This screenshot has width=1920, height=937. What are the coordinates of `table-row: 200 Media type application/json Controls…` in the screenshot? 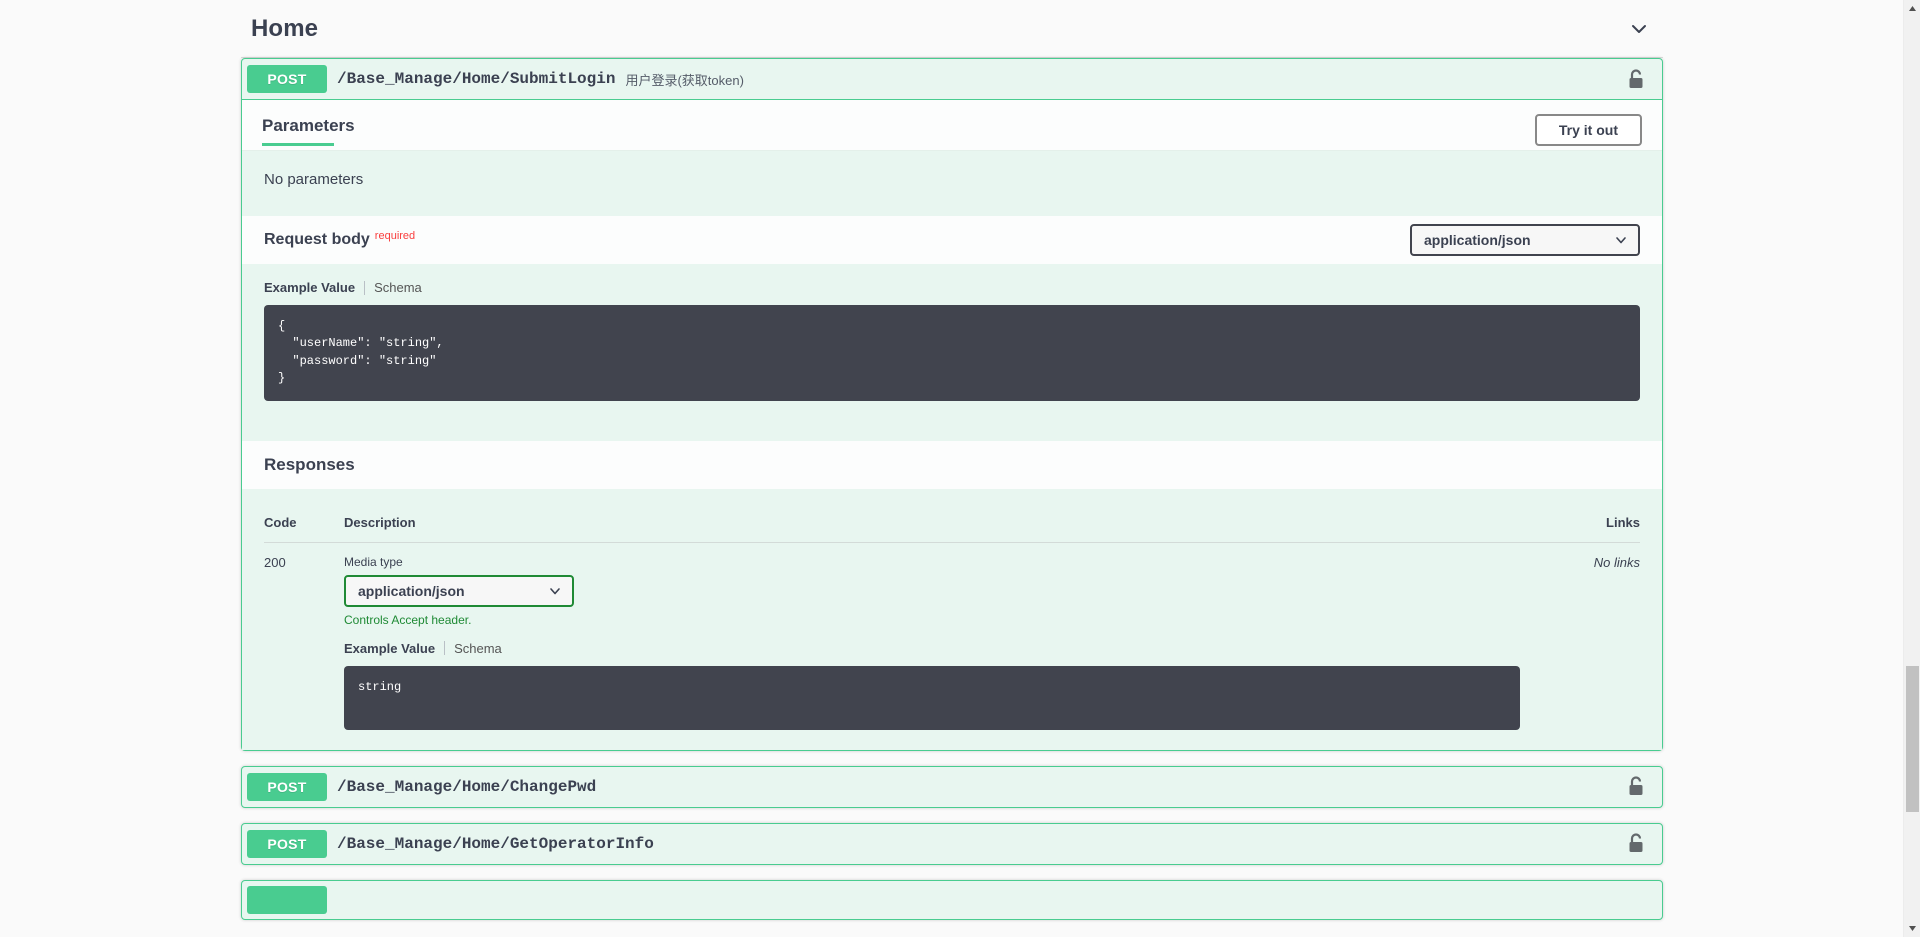 It's located at (952, 636).